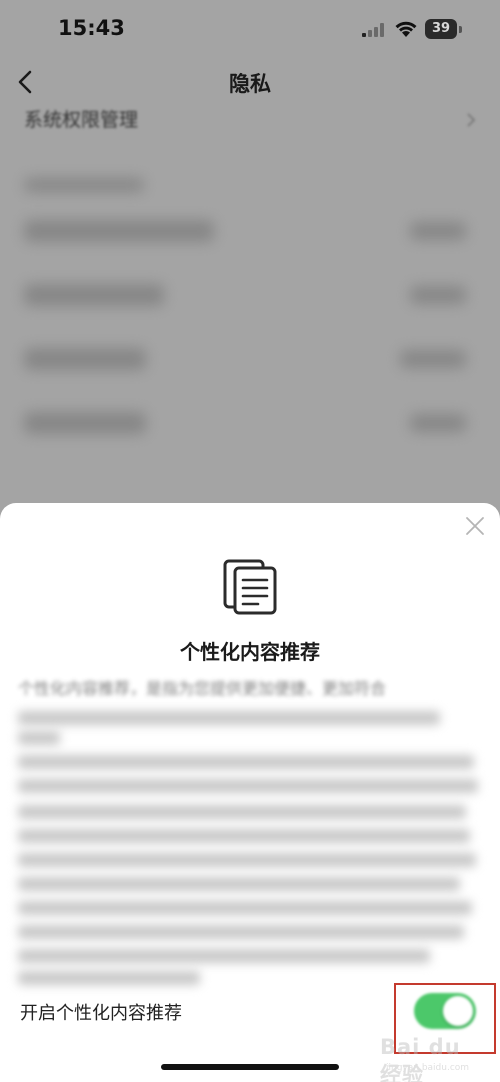  What do you see at coordinates (460, 29) in the screenshot?
I see `battery-tip` at bounding box center [460, 29].